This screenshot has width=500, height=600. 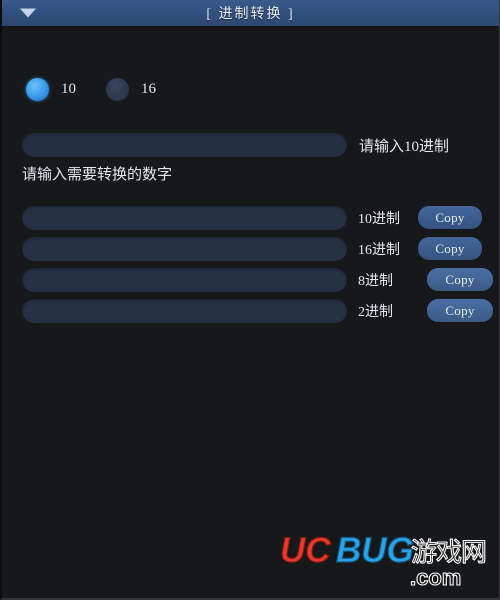 What do you see at coordinates (450, 217) in the screenshot?
I see `copy-button-decimal: Copy` at bounding box center [450, 217].